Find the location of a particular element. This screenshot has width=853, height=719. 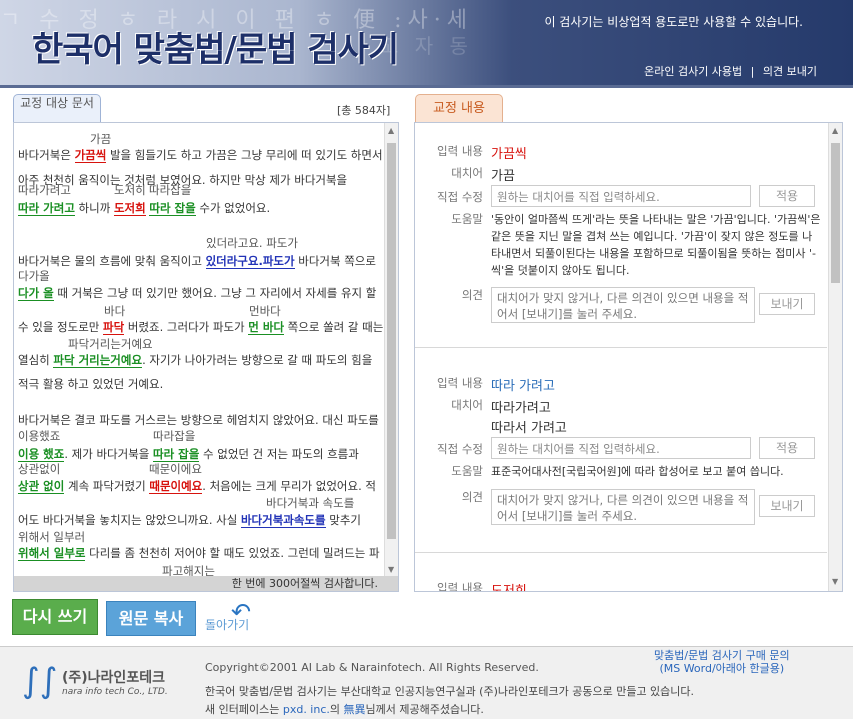

plain-text: 바다거북은 물의 흐름에 맞춰 움직이고 is located at coordinates (112, 261).